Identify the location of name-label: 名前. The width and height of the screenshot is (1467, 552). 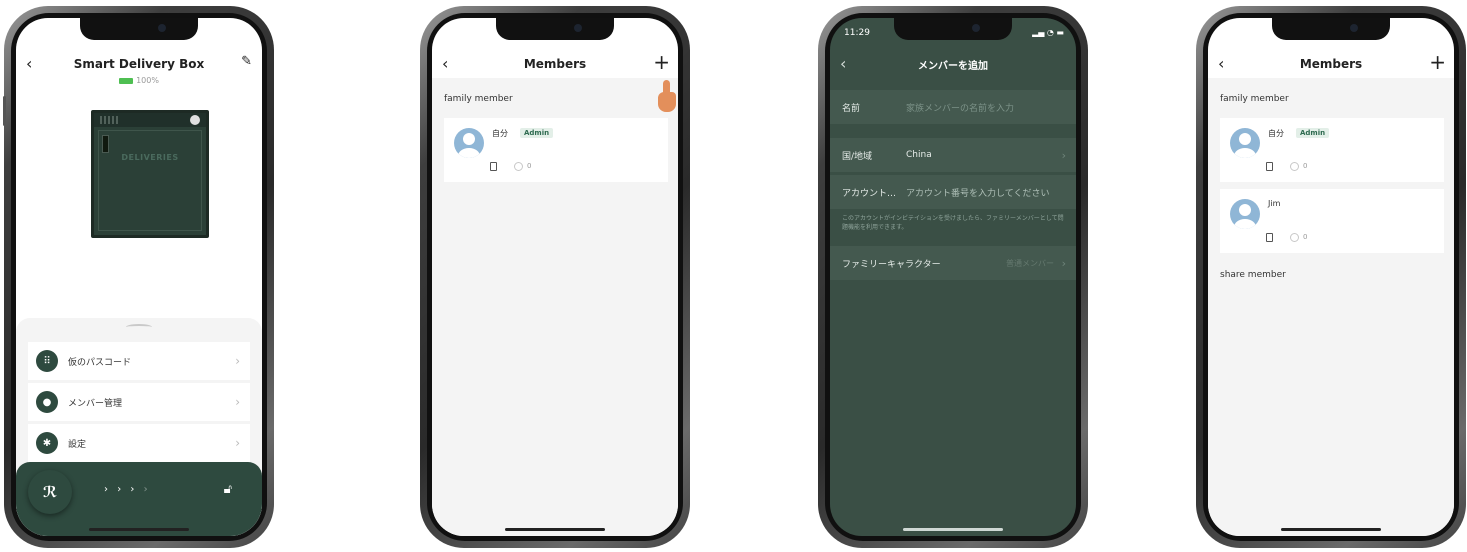
(851, 108).